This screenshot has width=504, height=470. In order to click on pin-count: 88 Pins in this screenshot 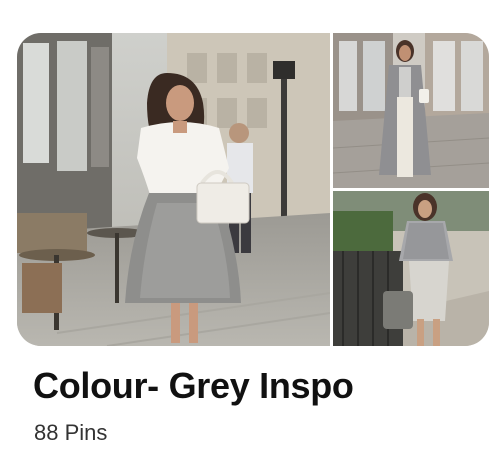, I will do `click(71, 432)`.